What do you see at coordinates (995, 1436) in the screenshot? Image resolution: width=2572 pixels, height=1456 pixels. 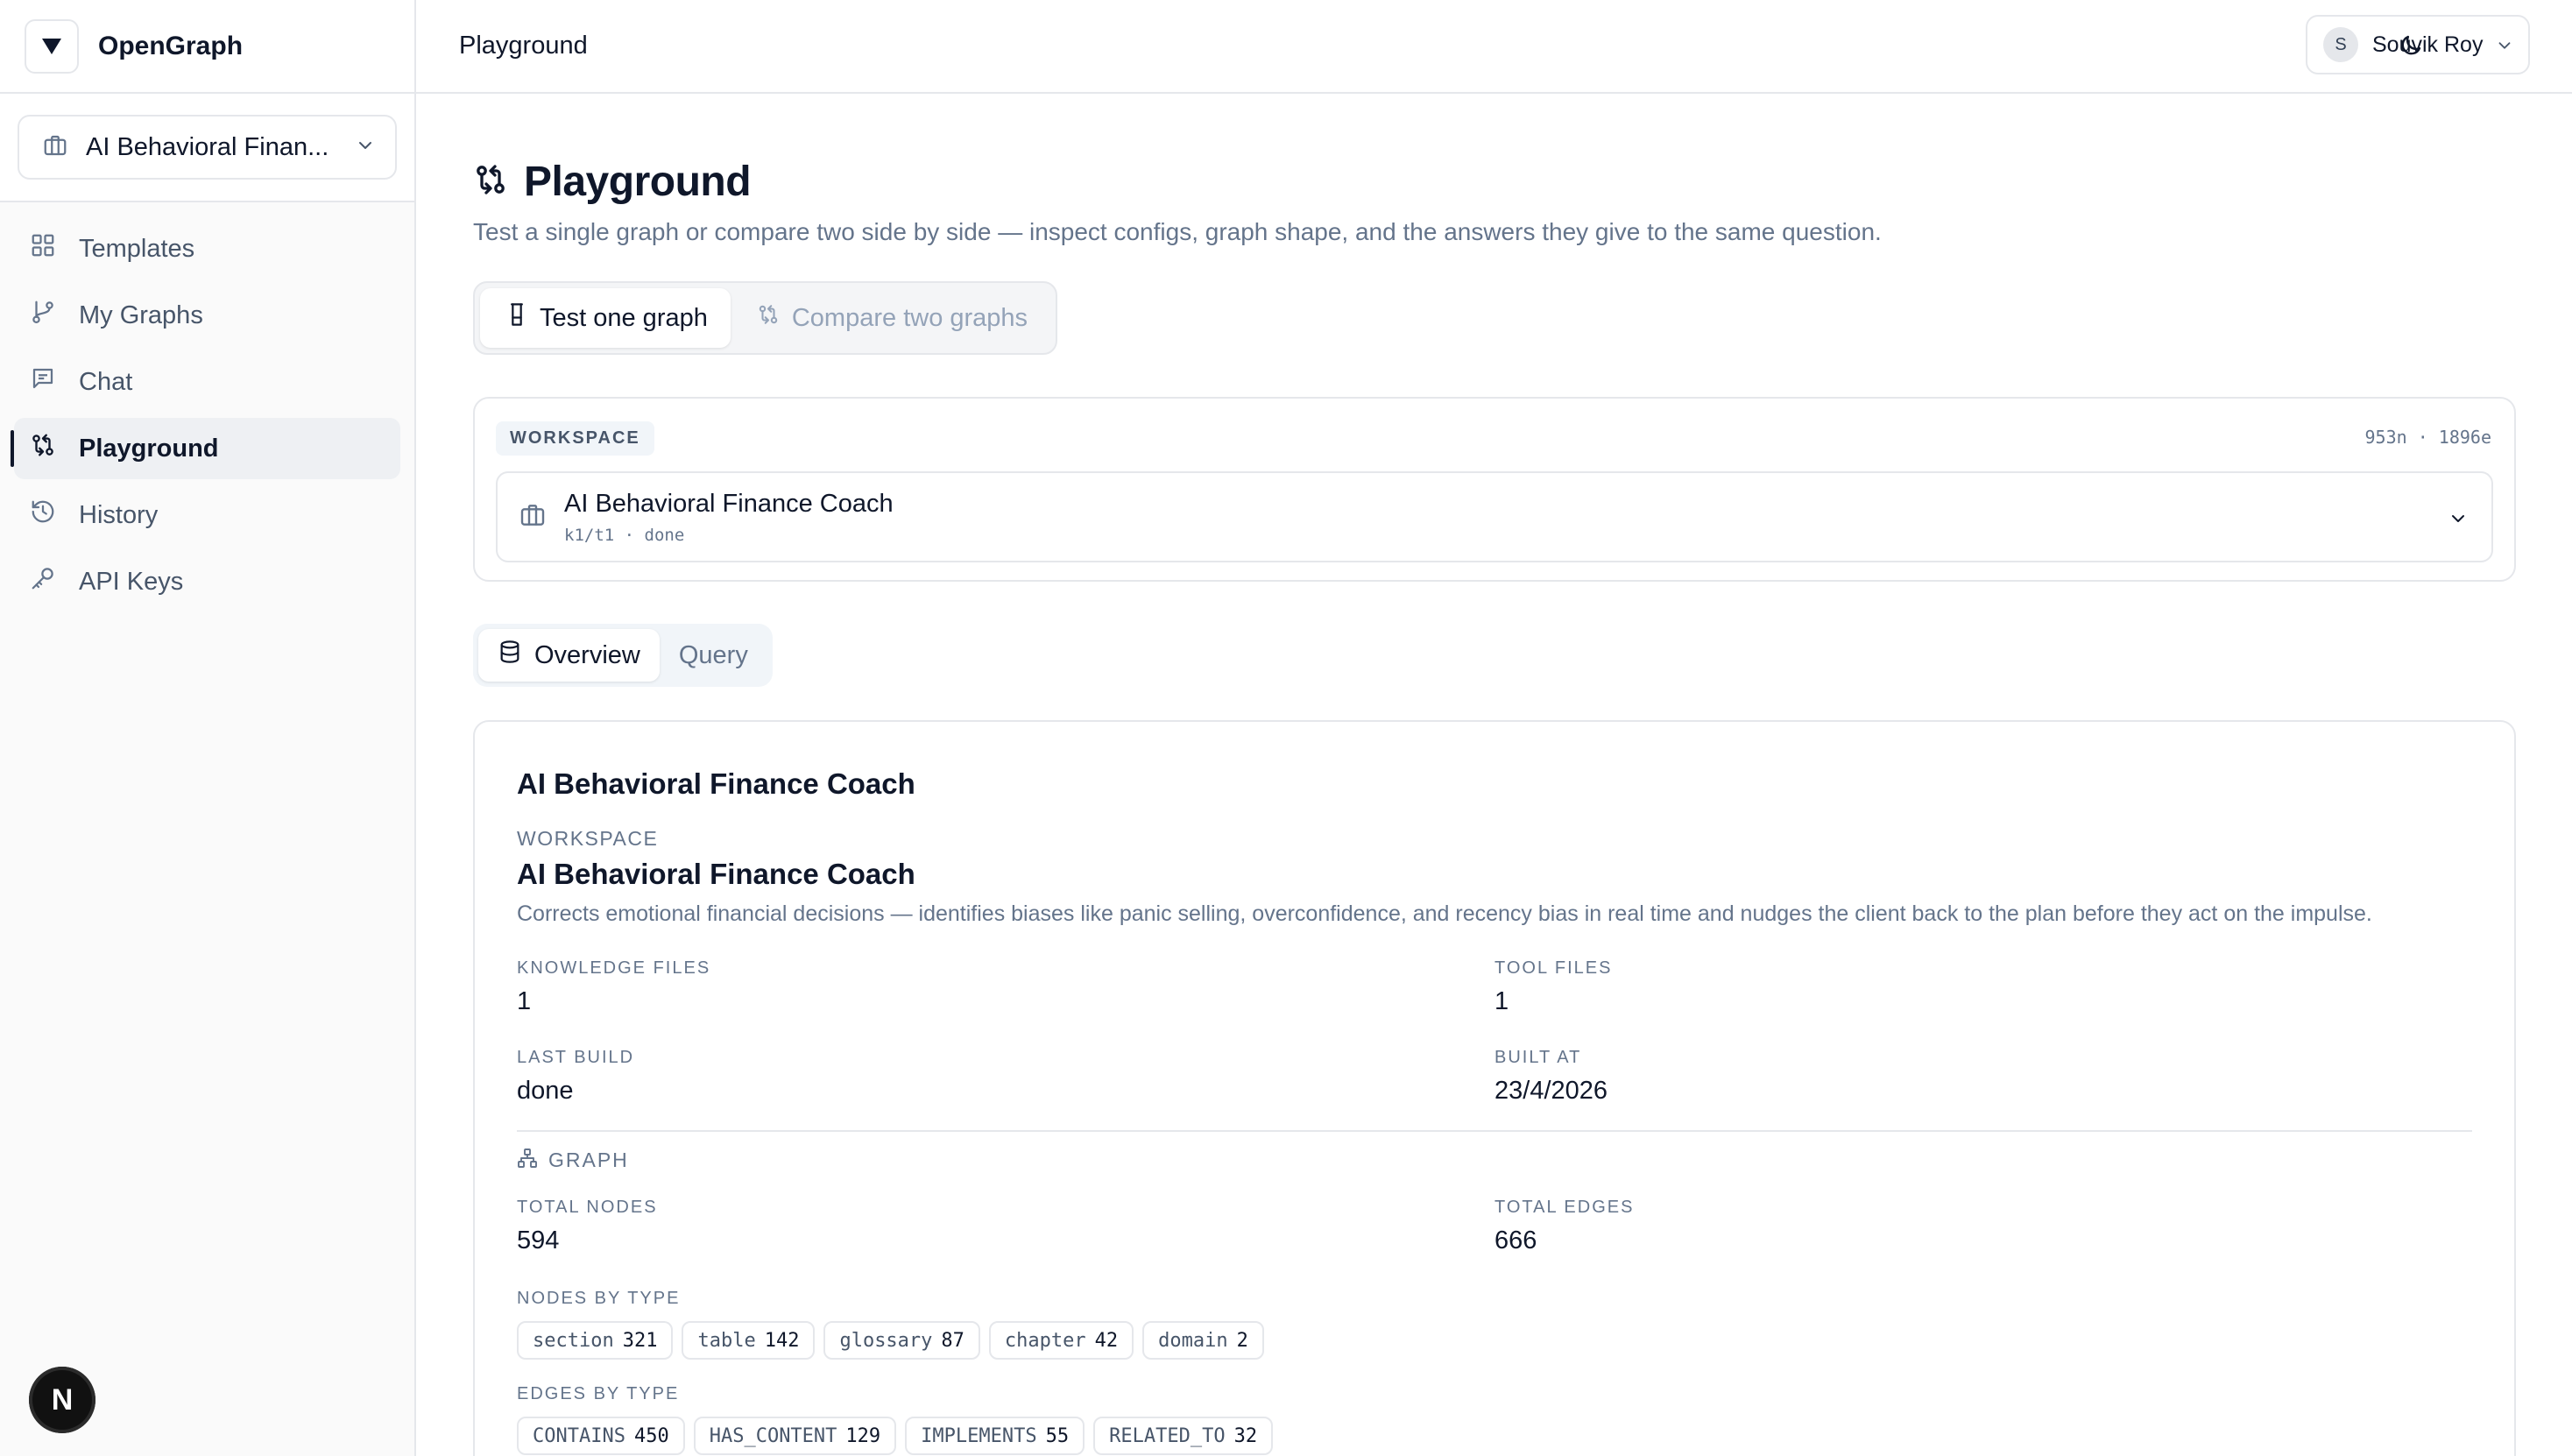 I see `edge-type-chip: IMPLEMENTS 55` at bounding box center [995, 1436].